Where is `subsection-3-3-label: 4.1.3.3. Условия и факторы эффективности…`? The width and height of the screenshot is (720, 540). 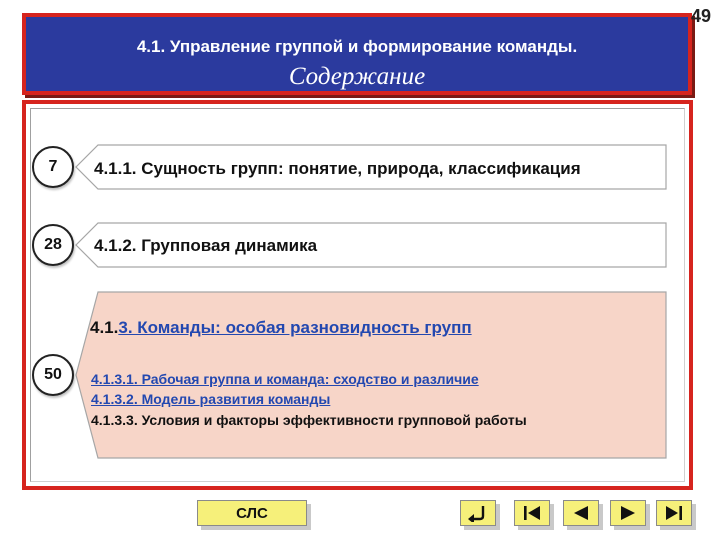 subsection-3-3-label: 4.1.3.3. Условия и факторы эффективности… is located at coordinates (309, 420).